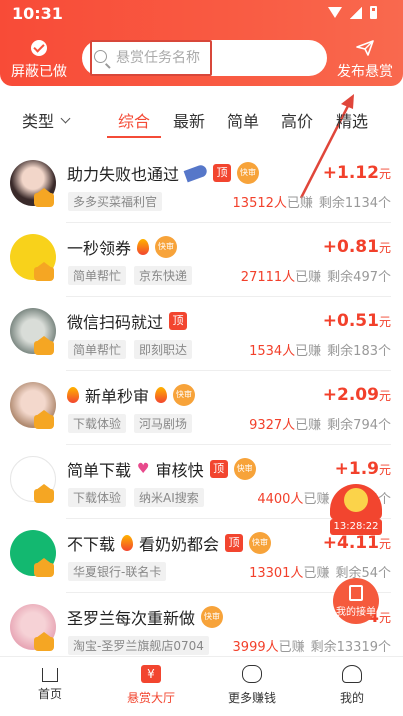 This screenshot has height=716, width=403. What do you see at coordinates (65, 118) in the screenshot?
I see `chevron-down-icon` at bounding box center [65, 118].